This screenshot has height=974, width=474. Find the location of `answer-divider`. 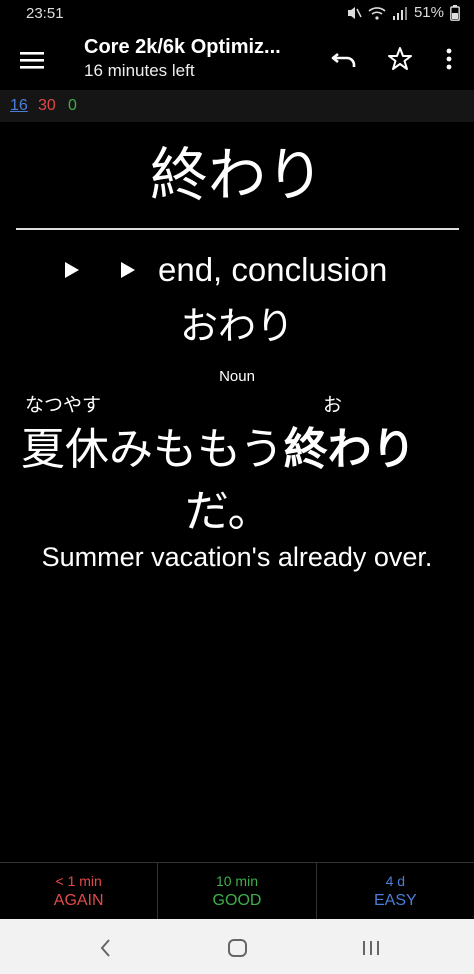

answer-divider is located at coordinates (237, 229).